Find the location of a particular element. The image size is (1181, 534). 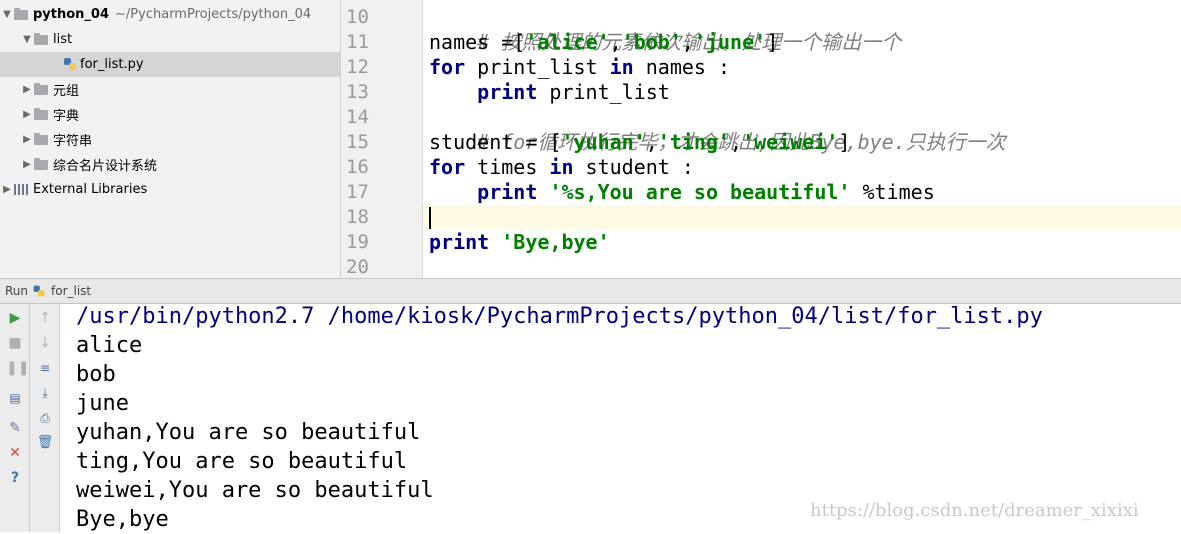

soft-wrap-icon: ≡ is located at coordinates (45, 368).